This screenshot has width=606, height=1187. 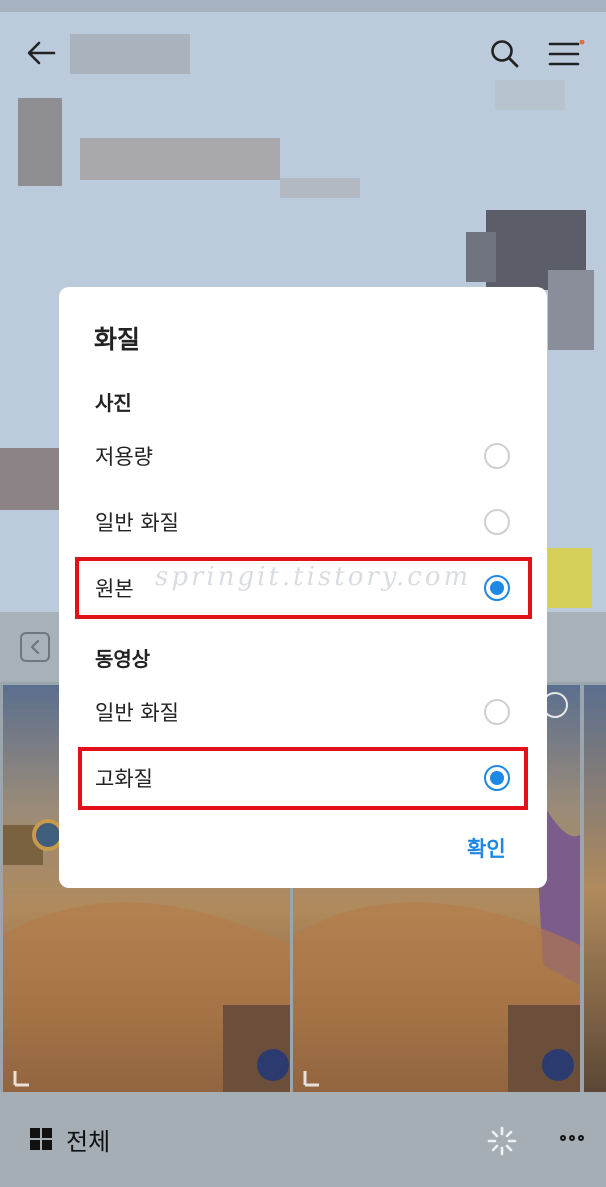 I want to click on chevron-left-icon, so click(x=35, y=647).